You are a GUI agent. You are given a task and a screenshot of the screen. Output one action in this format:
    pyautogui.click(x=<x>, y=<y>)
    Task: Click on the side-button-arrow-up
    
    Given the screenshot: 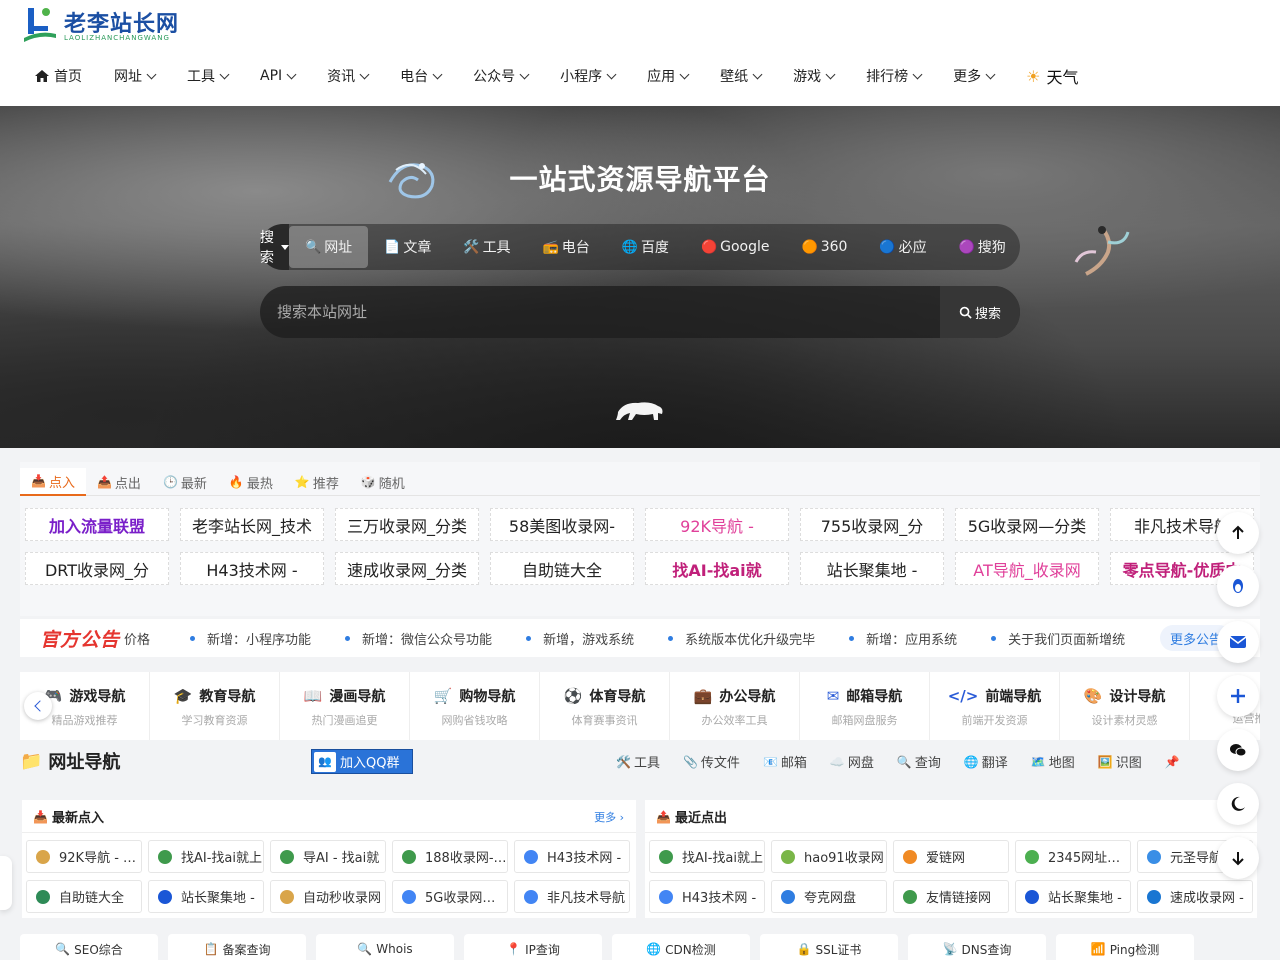 What is the action you would take?
    pyautogui.click(x=1238, y=533)
    